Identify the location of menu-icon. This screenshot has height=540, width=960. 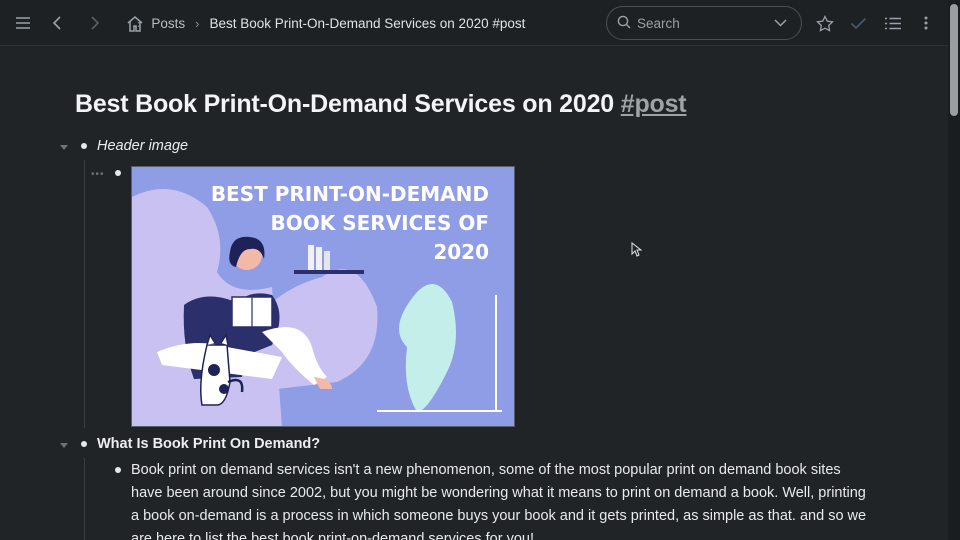
(23, 23).